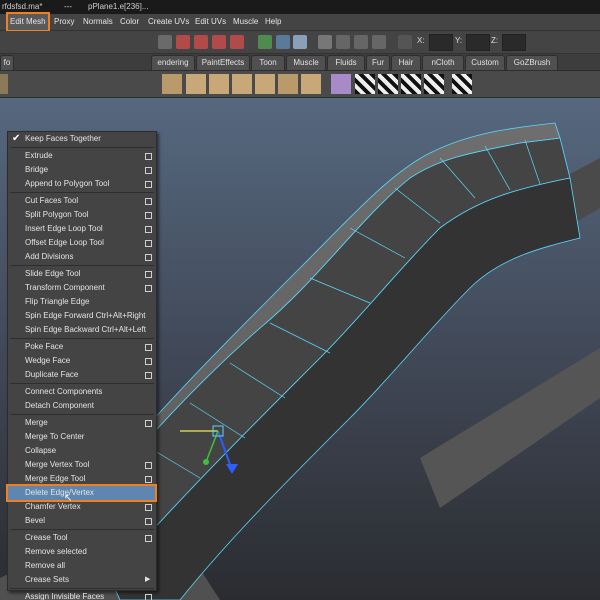 This screenshot has width=600, height=600. I want to click on shelf-tab: Fur, so click(378, 63).